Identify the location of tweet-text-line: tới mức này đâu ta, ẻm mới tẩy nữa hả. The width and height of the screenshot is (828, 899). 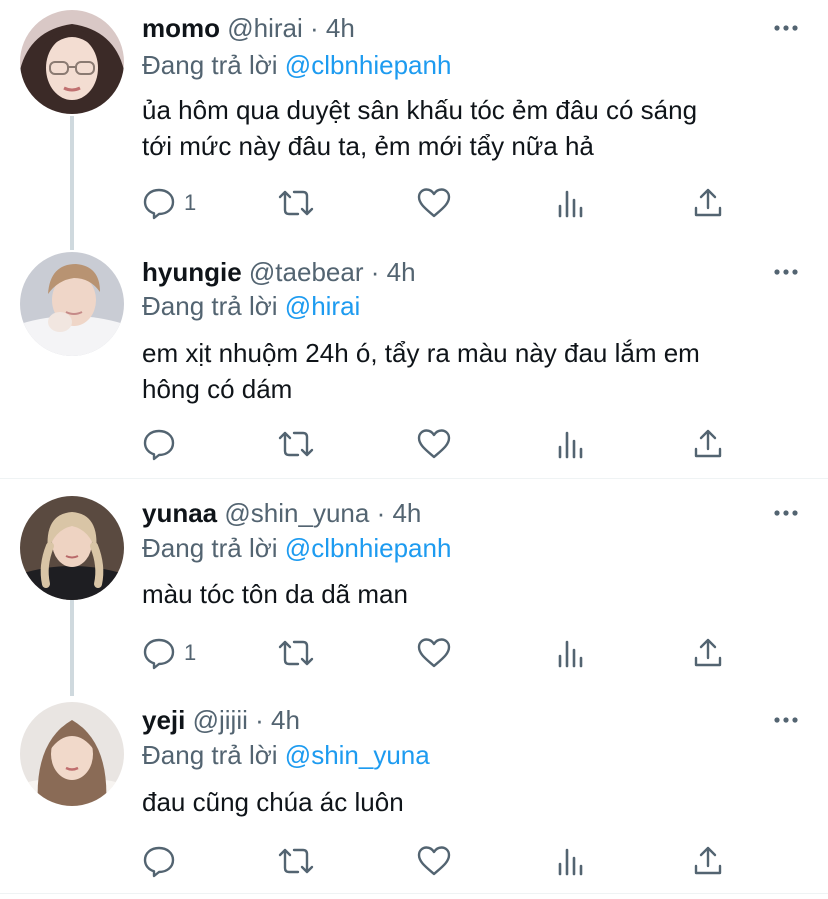
(368, 146).